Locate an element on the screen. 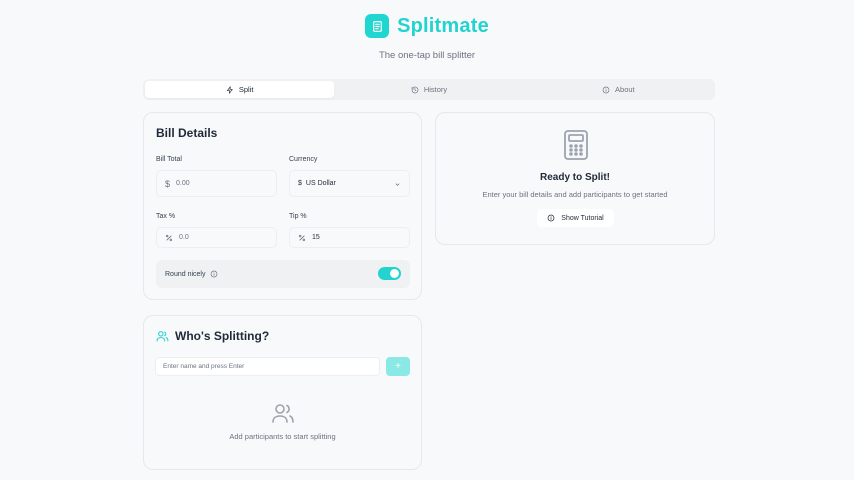 Image resolution: width=854 pixels, height=480 pixels. tip-label: Tip % is located at coordinates (298, 216).